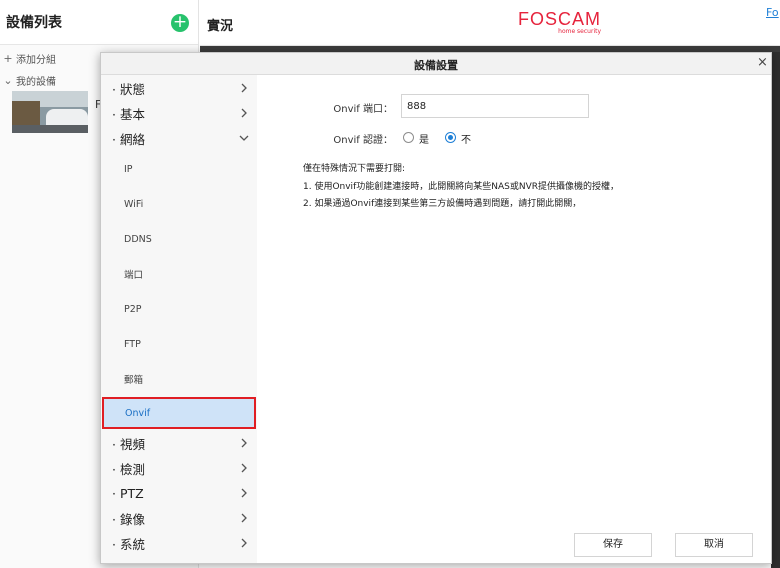 The width and height of the screenshot is (780, 568). Describe the element at coordinates (363, 140) in the screenshot. I see `onvif-auth-label: Onvif 認證：` at that location.